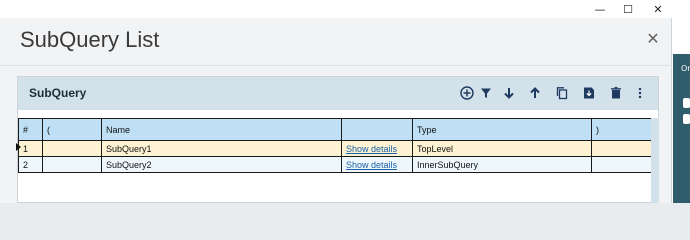 The height and width of the screenshot is (240, 690). I want to click on move-down-button, so click(509, 93).